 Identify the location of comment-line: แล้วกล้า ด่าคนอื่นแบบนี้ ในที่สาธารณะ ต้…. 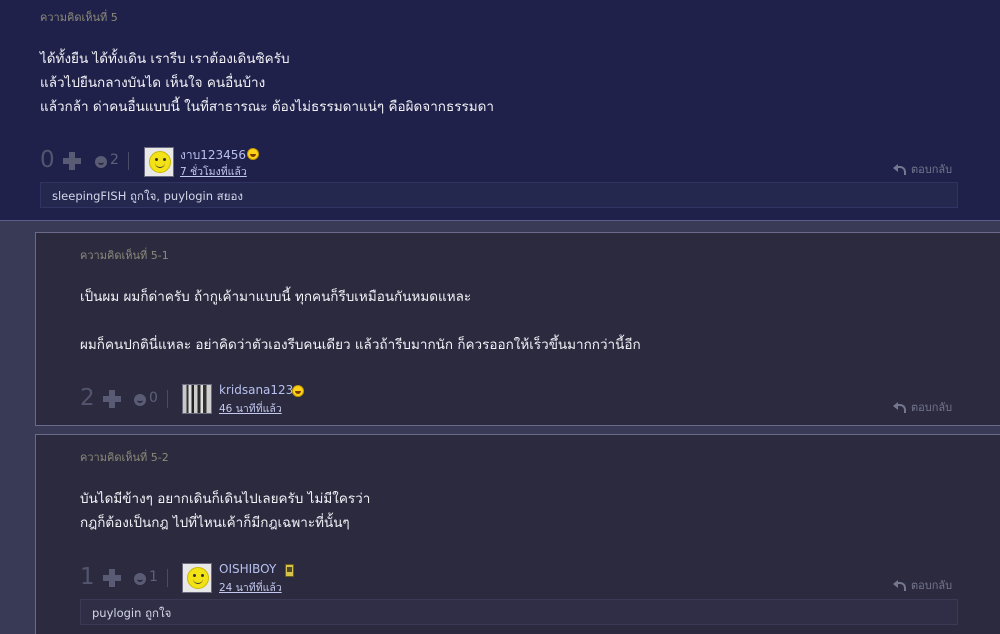
(267, 107).